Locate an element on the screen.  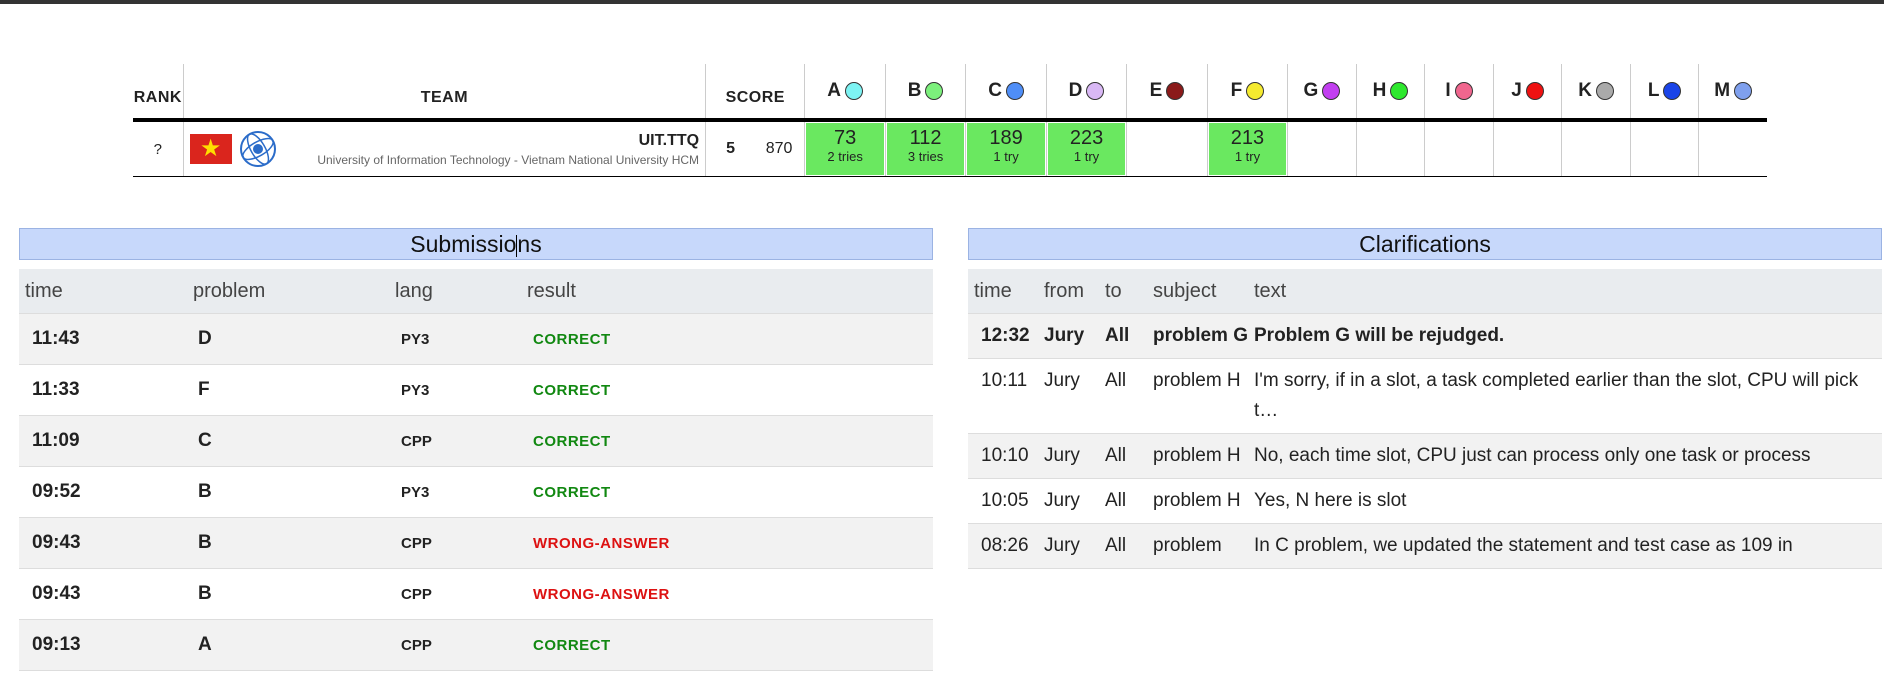
clarification-time: 10:05 is located at coordinates (1005, 500).